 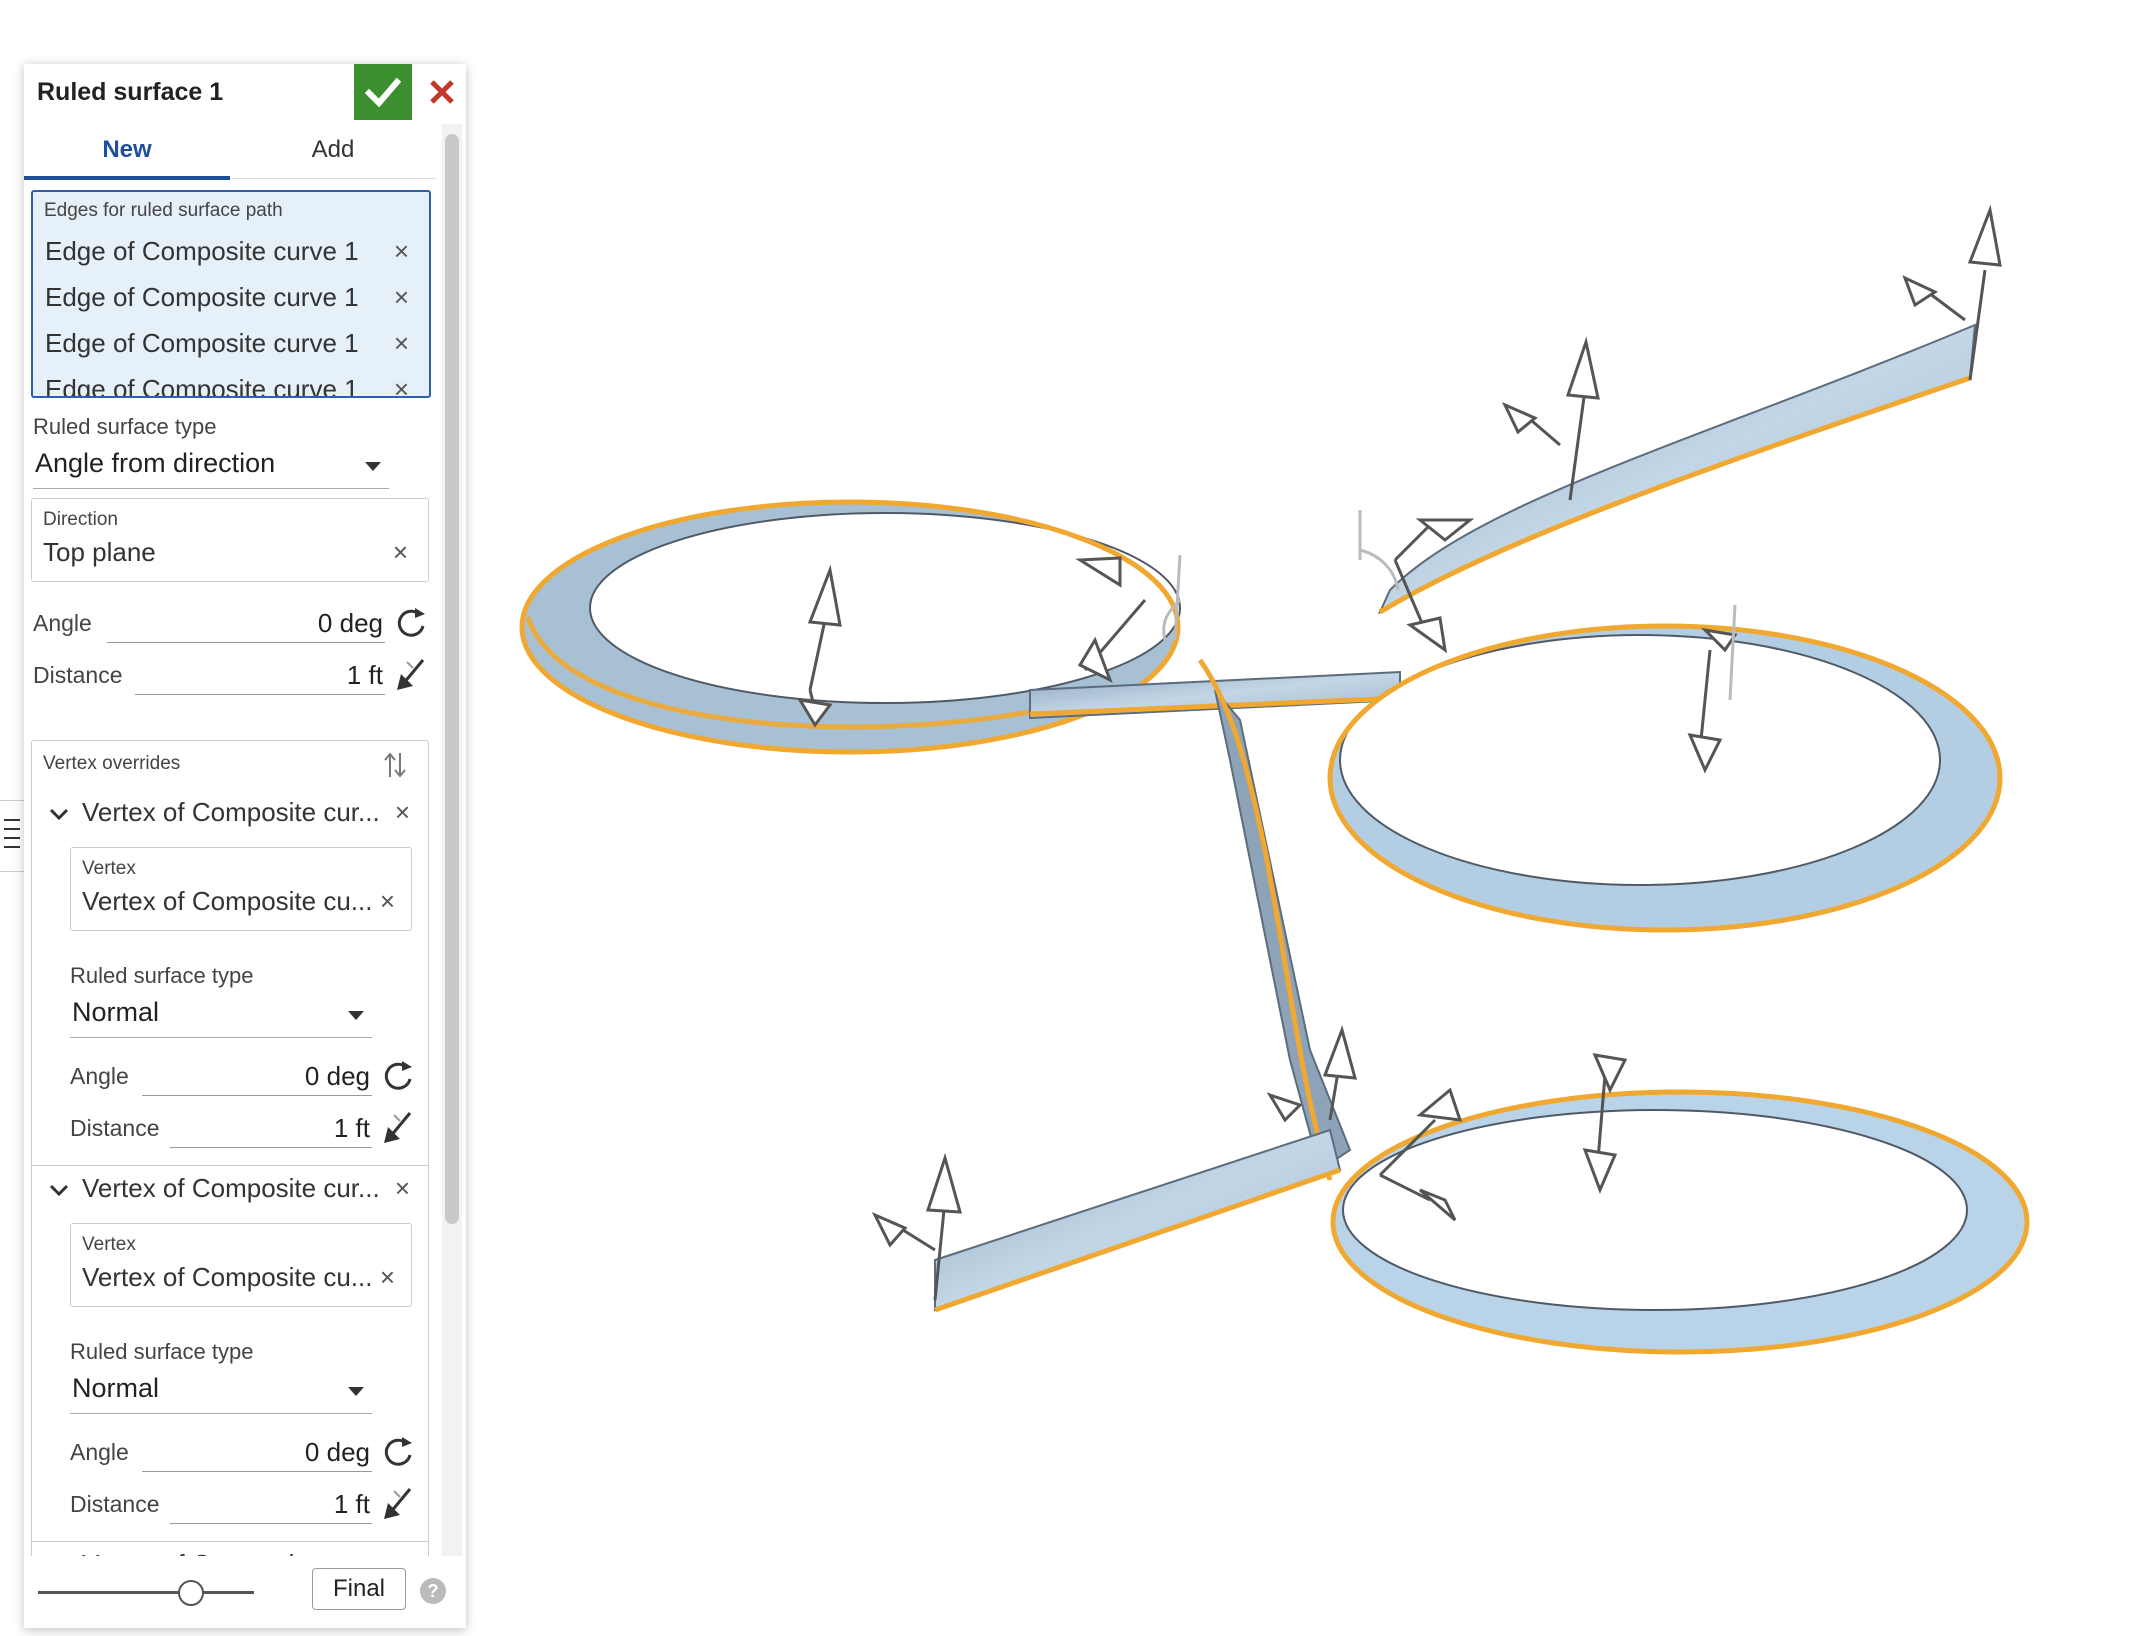 I want to click on dialog-footer: Final ?, so click(x=245, y=1592).